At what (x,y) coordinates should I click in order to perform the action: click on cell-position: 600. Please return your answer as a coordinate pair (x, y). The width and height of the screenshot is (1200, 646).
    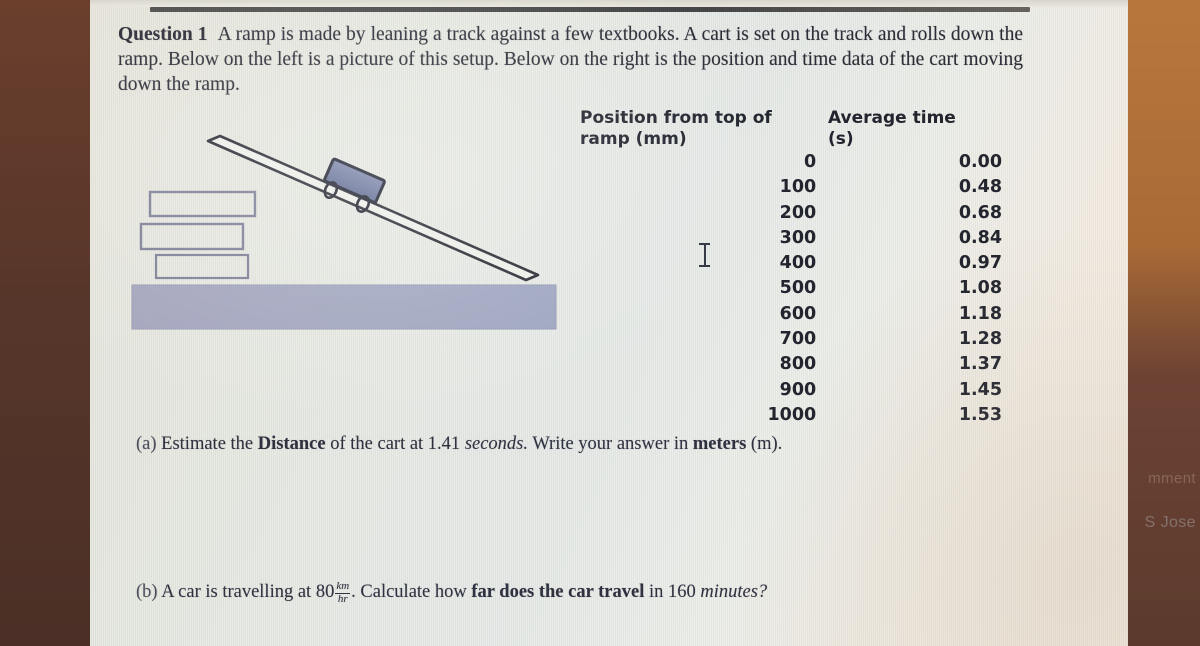
    Looking at the image, I should click on (798, 313).